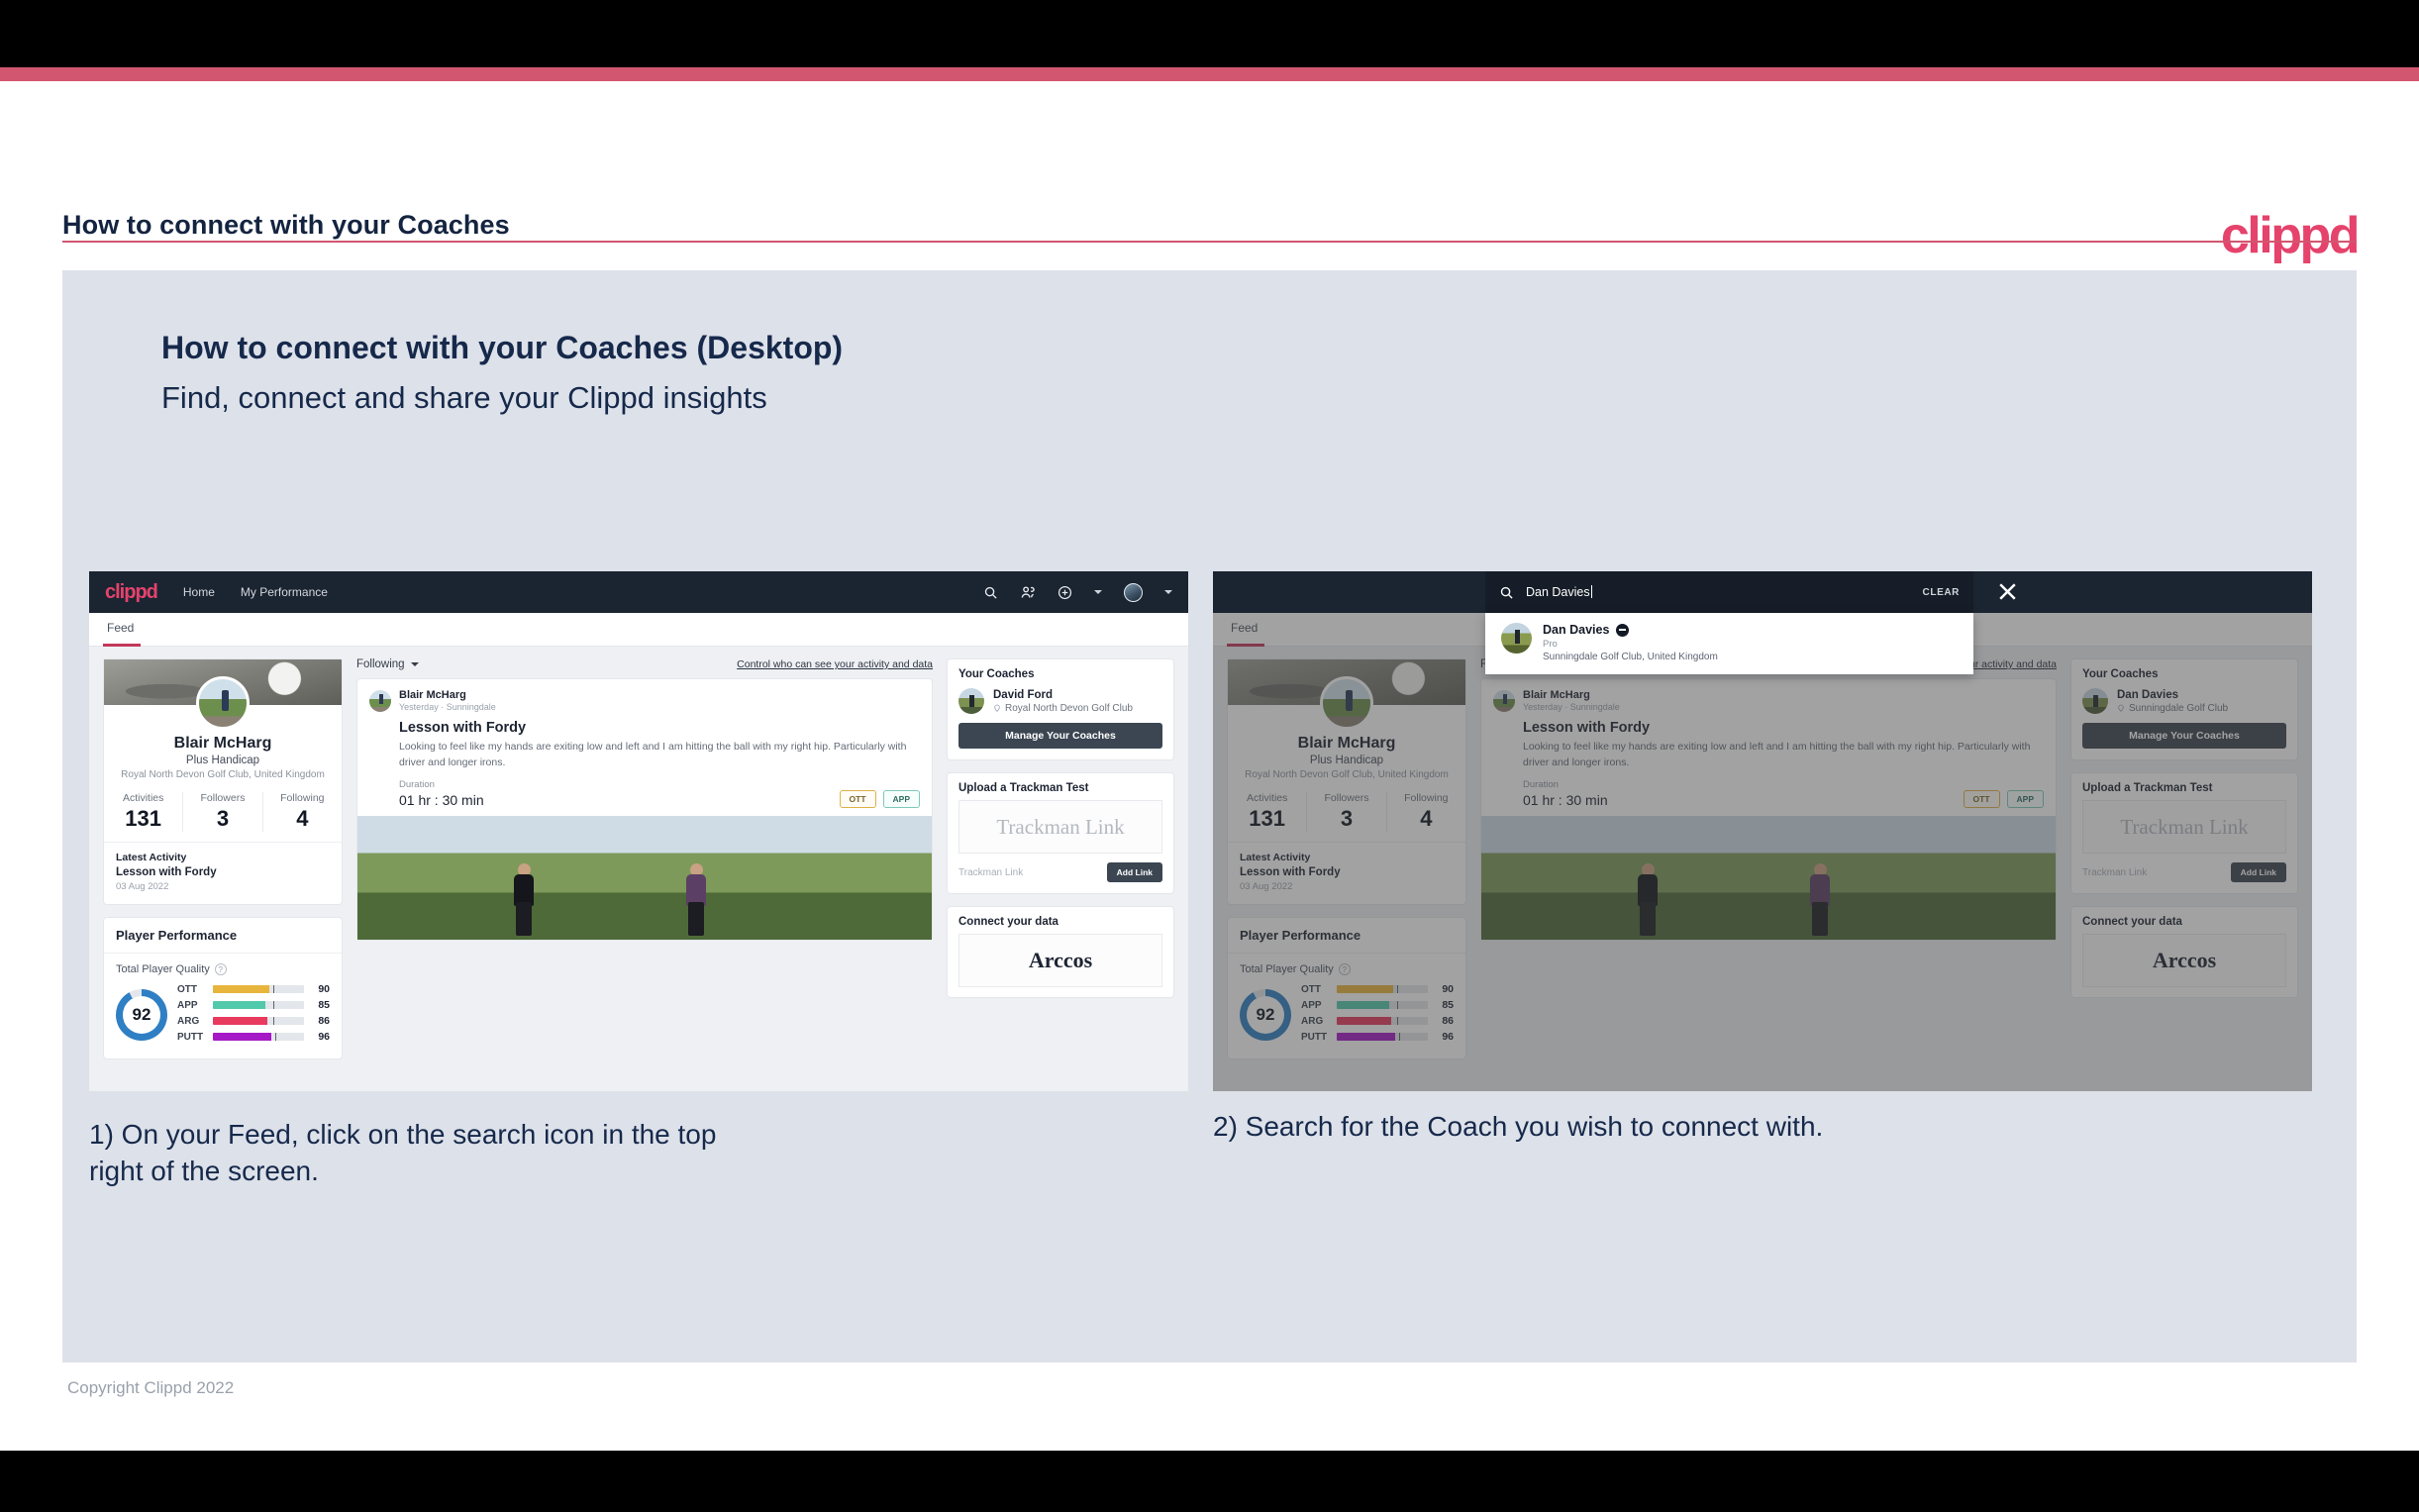 This screenshot has width=2419, height=1512. Describe the element at coordinates (302, 798) in the screenshot. I see `stat-label: Following` at that location.